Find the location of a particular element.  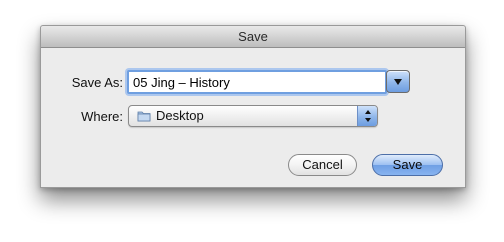

updown-arrows-icon is located at coordinates (367, 116).